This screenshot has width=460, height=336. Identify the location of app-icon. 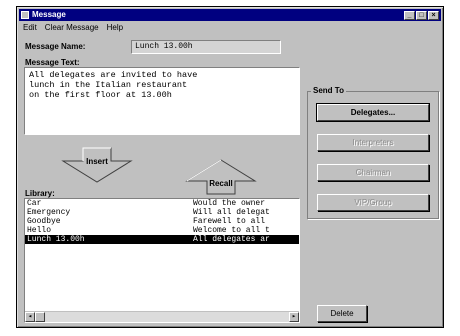
(25, 15).